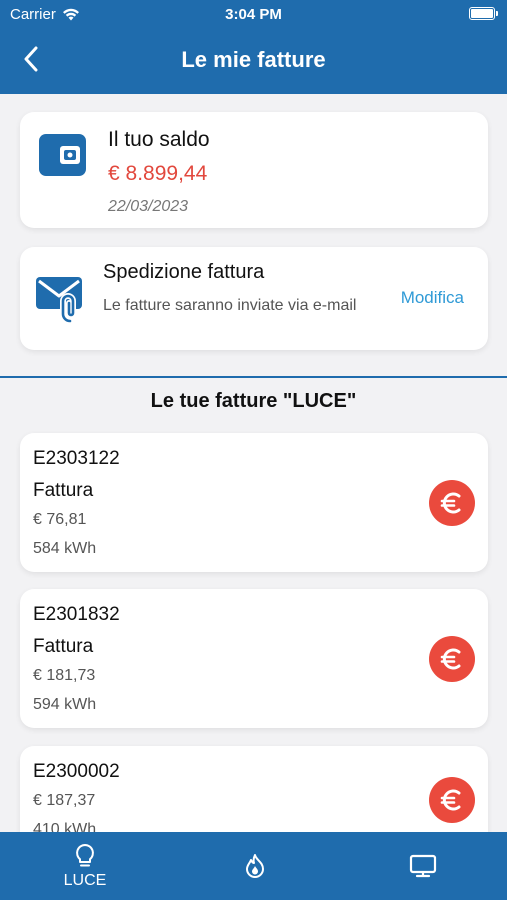  What do you see at coordinates (254, 170) in the screenshot?
I see `balance-card: Il tuo saldo € 8.899,44 22/03/2023` at bounding box center [254, 170].